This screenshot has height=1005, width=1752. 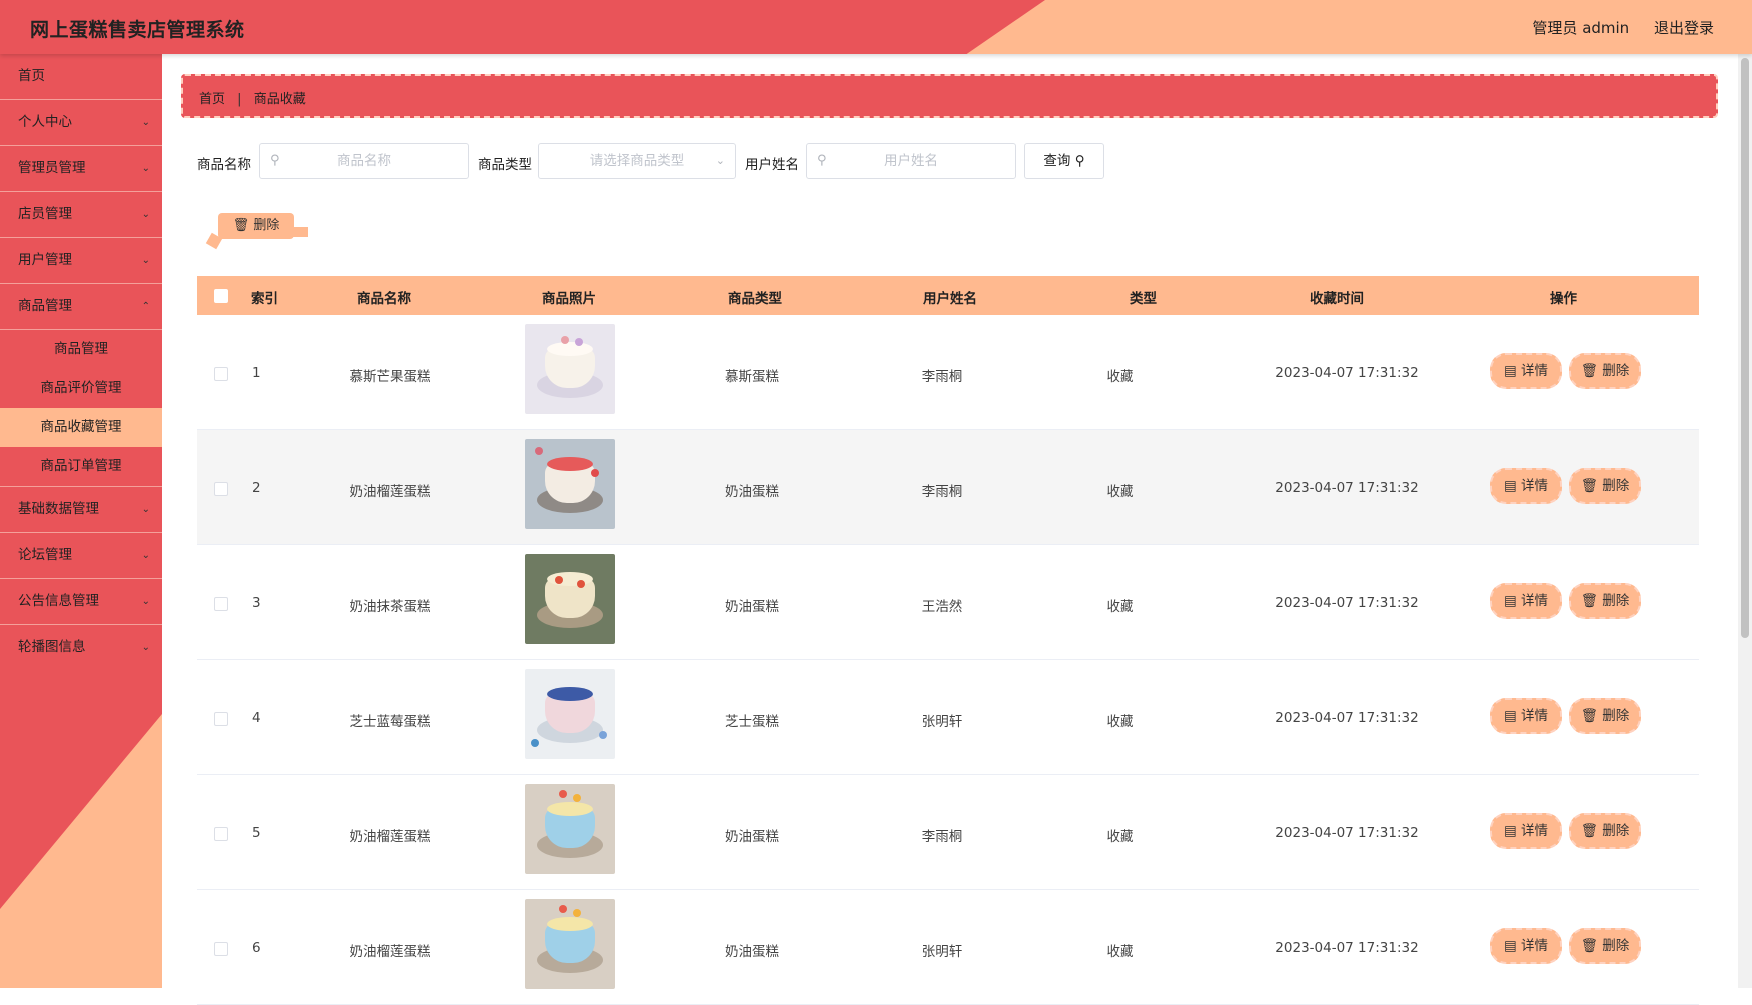 What do you see at coordinates (81, 123) in the screenshot?
I see `sidebar-item-profile: 个人中心 ⌄` at bounding box center [81, 123].